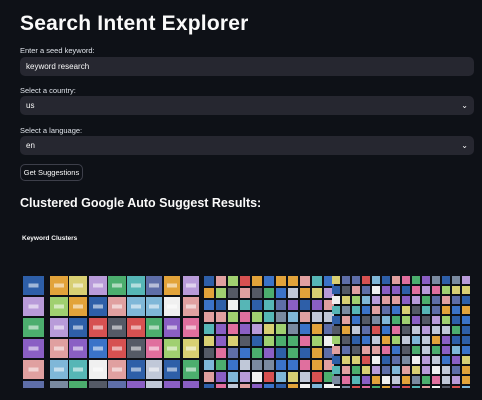 The height and width of the screenshot is (400, 482). What do you see at coordinates (247, 145) in the screenshot?
I see `language-select: en ⌄` at bounding box center [247, 145].